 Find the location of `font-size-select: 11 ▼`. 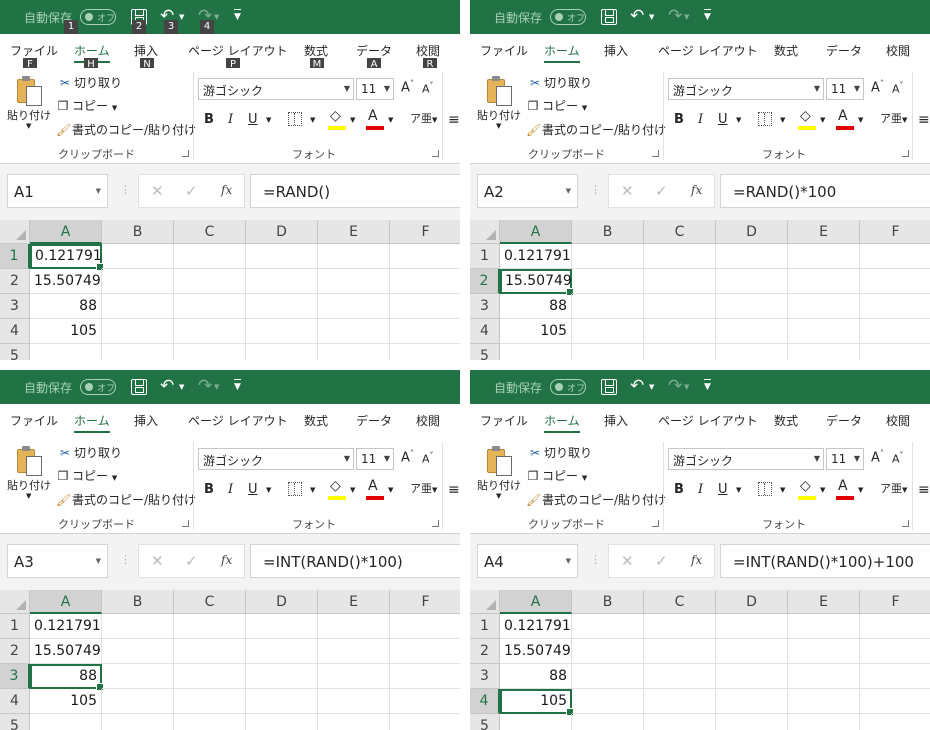

font-size-select: 11 ▼ is located at coordinates (845, 89).